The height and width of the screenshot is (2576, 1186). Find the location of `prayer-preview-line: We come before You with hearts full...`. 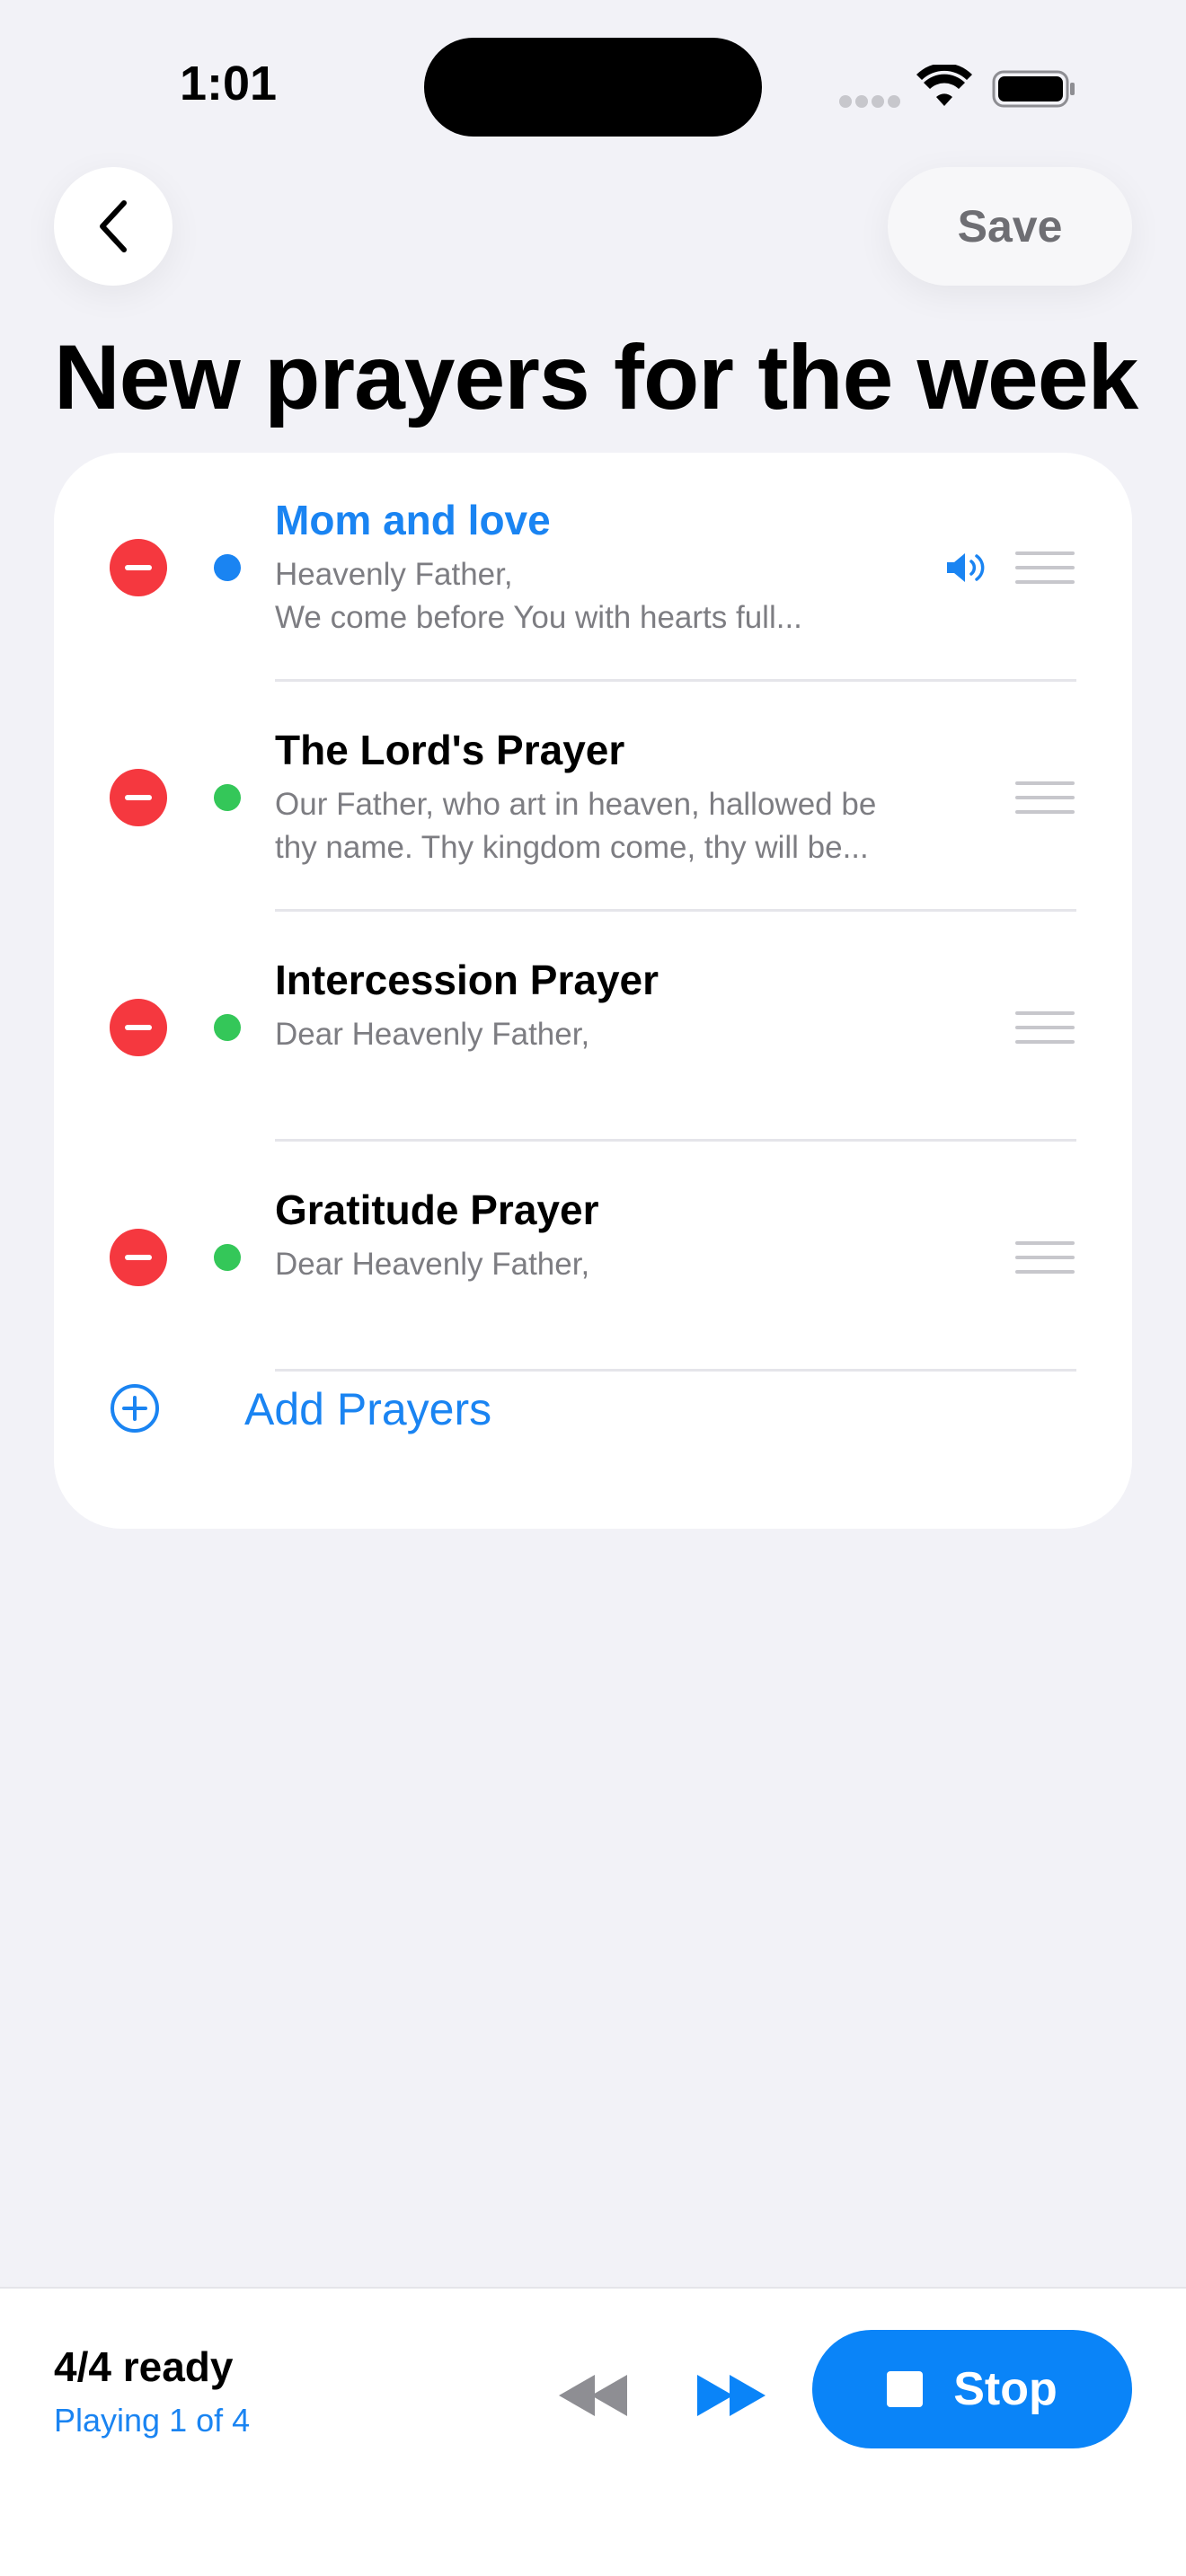

prayer-preview-line: We come before You with hearts full... is located at coordinates (538, 617).